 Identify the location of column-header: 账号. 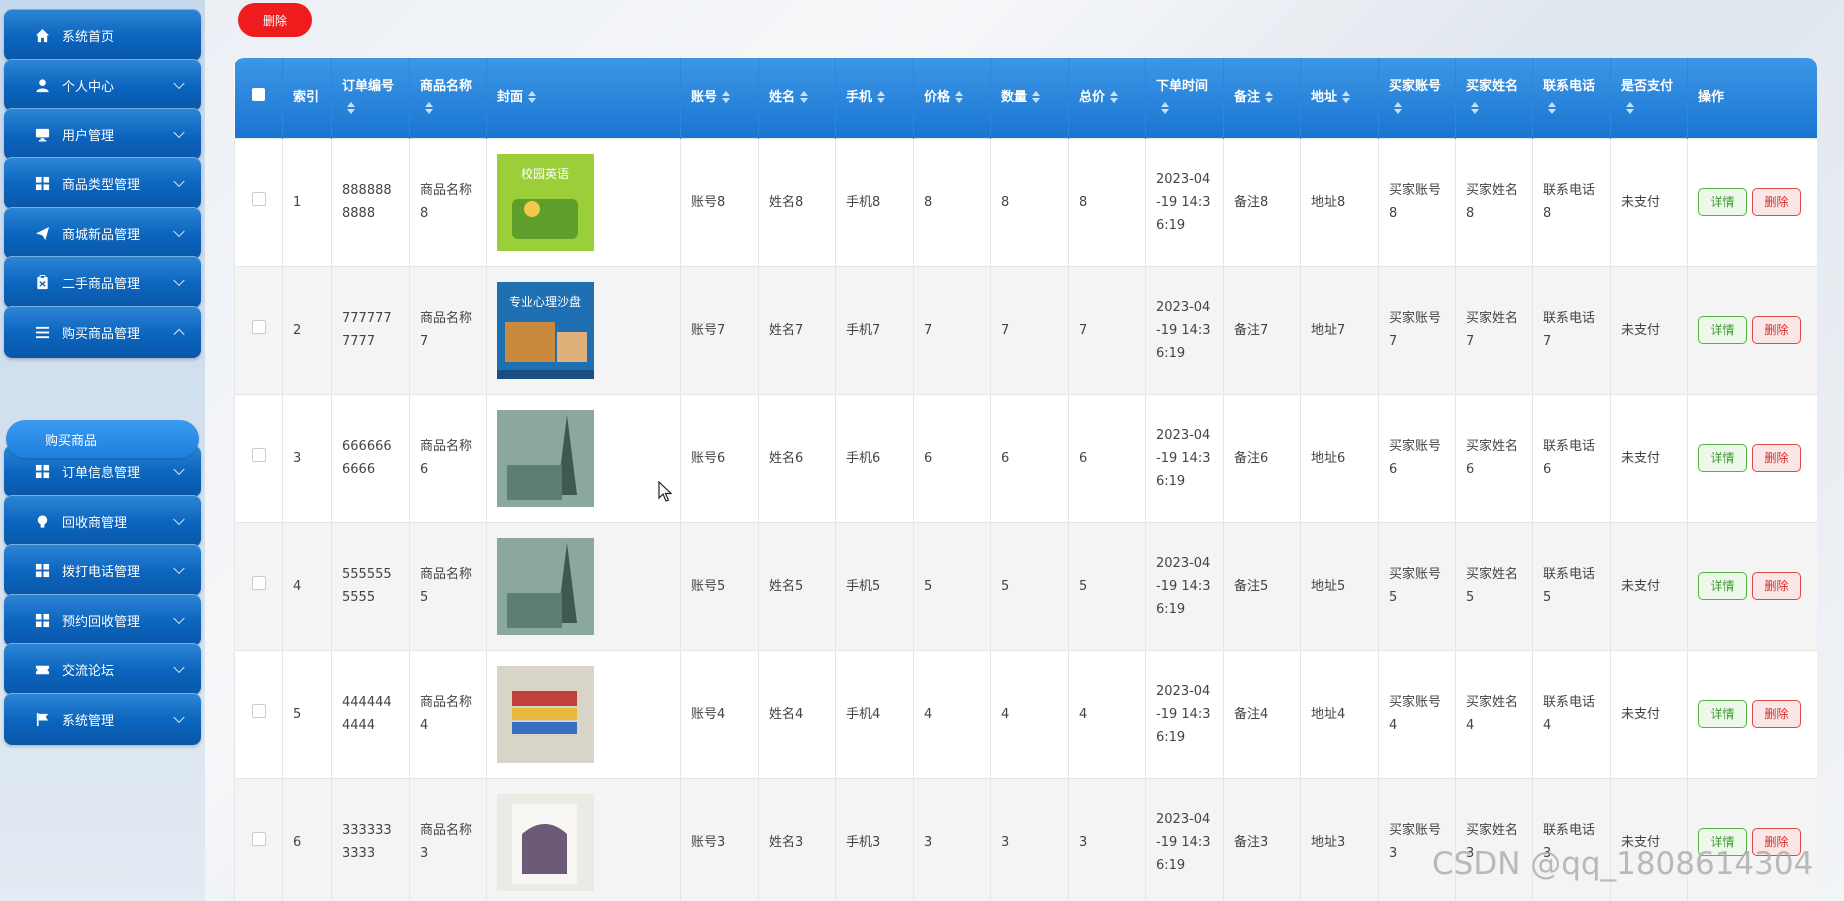
(719, 98).